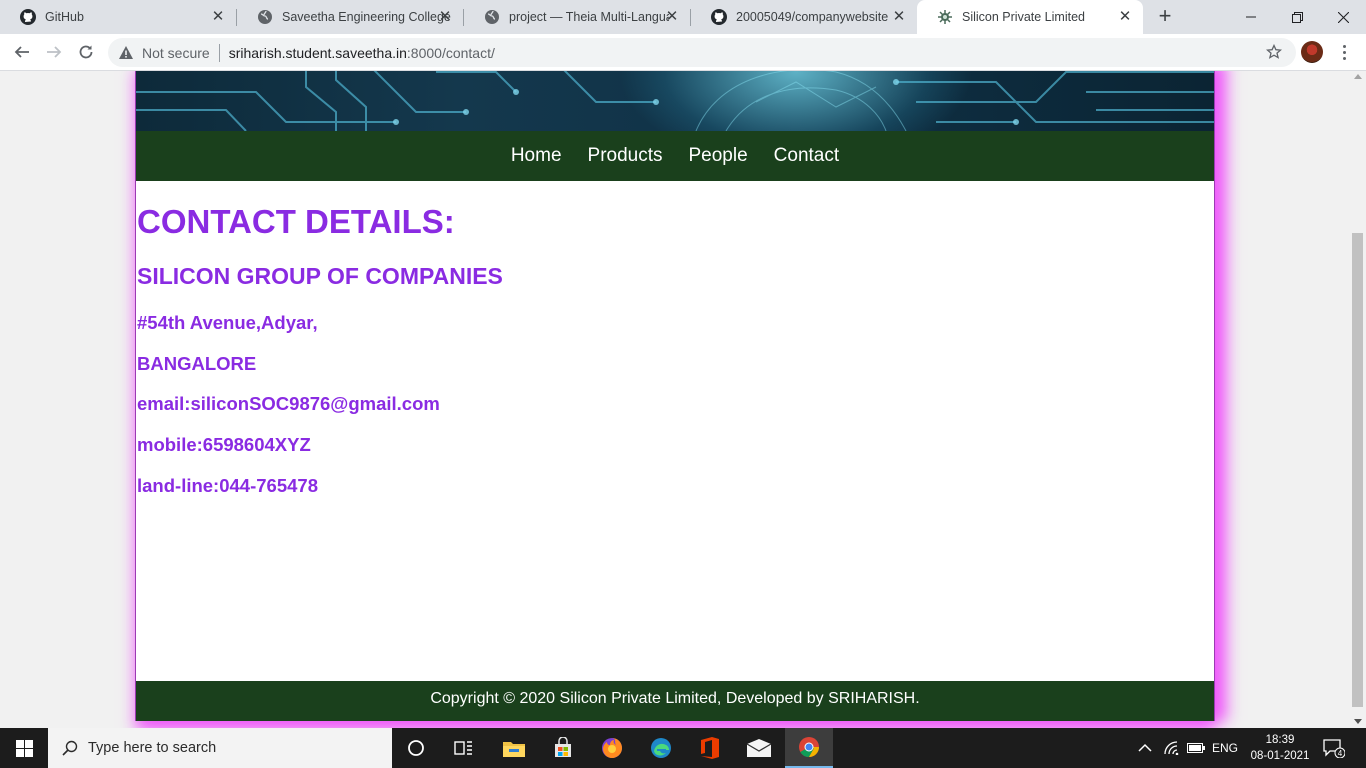 Image resolution: width=1366 pixels, height=768 pixels. I want to click on browser-menu-icon, so click(1344, 52).